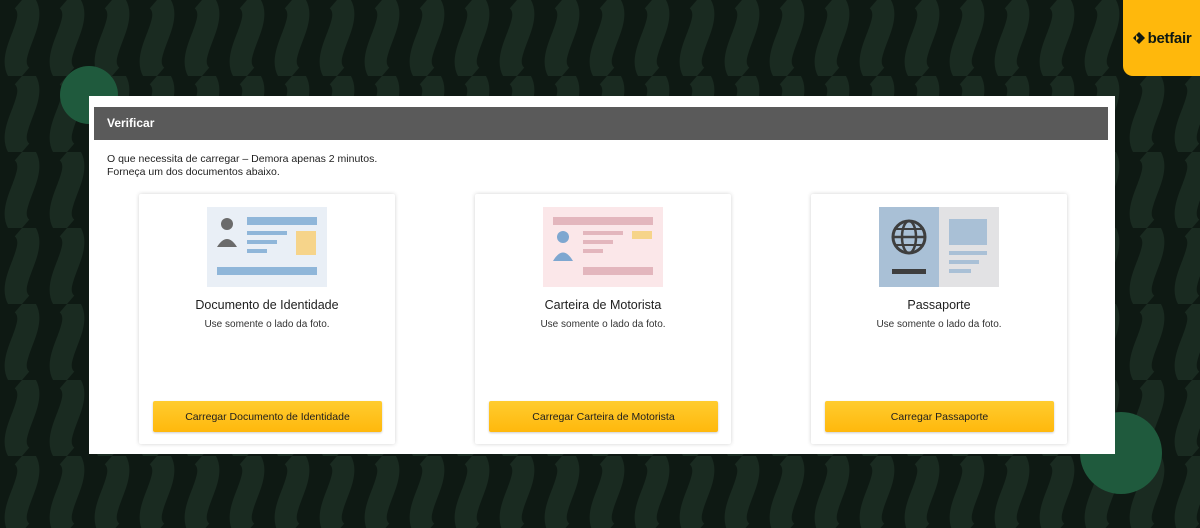 This screenshot has height=528, width=1200. Describe the element at coordinates (267, 247) in the screenshot. I see `id-card-icon` at that location.